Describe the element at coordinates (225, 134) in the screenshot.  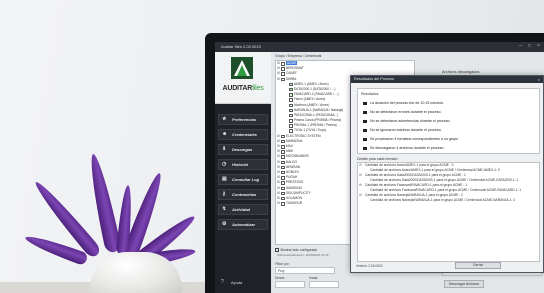
I see `users-icon: ☻` at that location.